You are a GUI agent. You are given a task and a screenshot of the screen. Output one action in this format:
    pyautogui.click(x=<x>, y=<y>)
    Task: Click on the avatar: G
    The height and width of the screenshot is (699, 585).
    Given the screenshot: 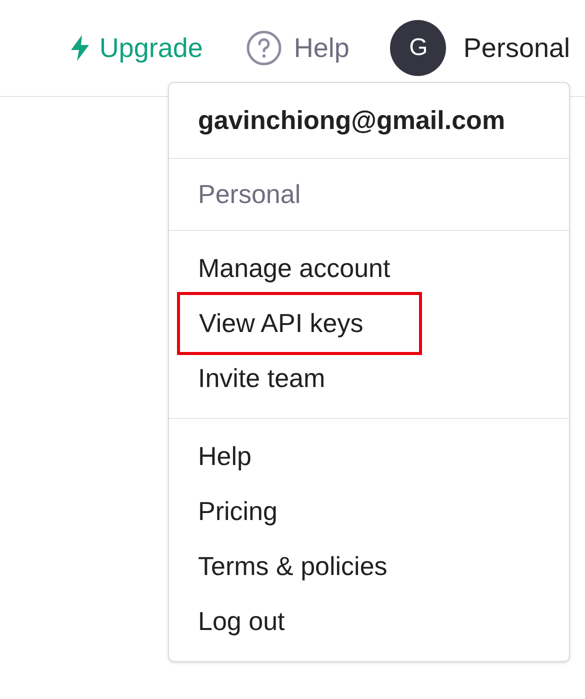 What is the action you would take?
    pyautogui.click(x=418, y=48)
    